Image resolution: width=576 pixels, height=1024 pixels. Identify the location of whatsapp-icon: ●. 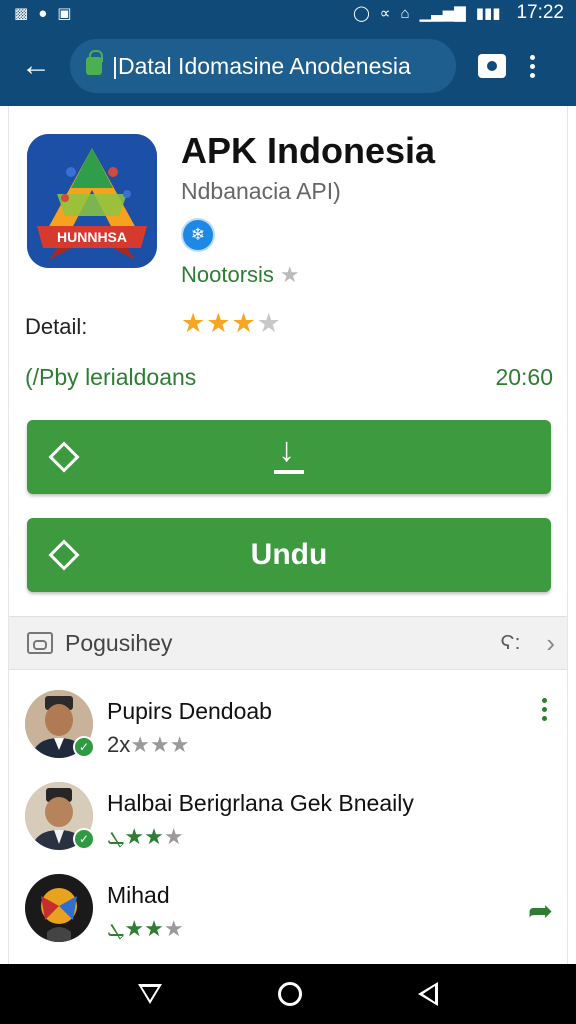
(43, 13).